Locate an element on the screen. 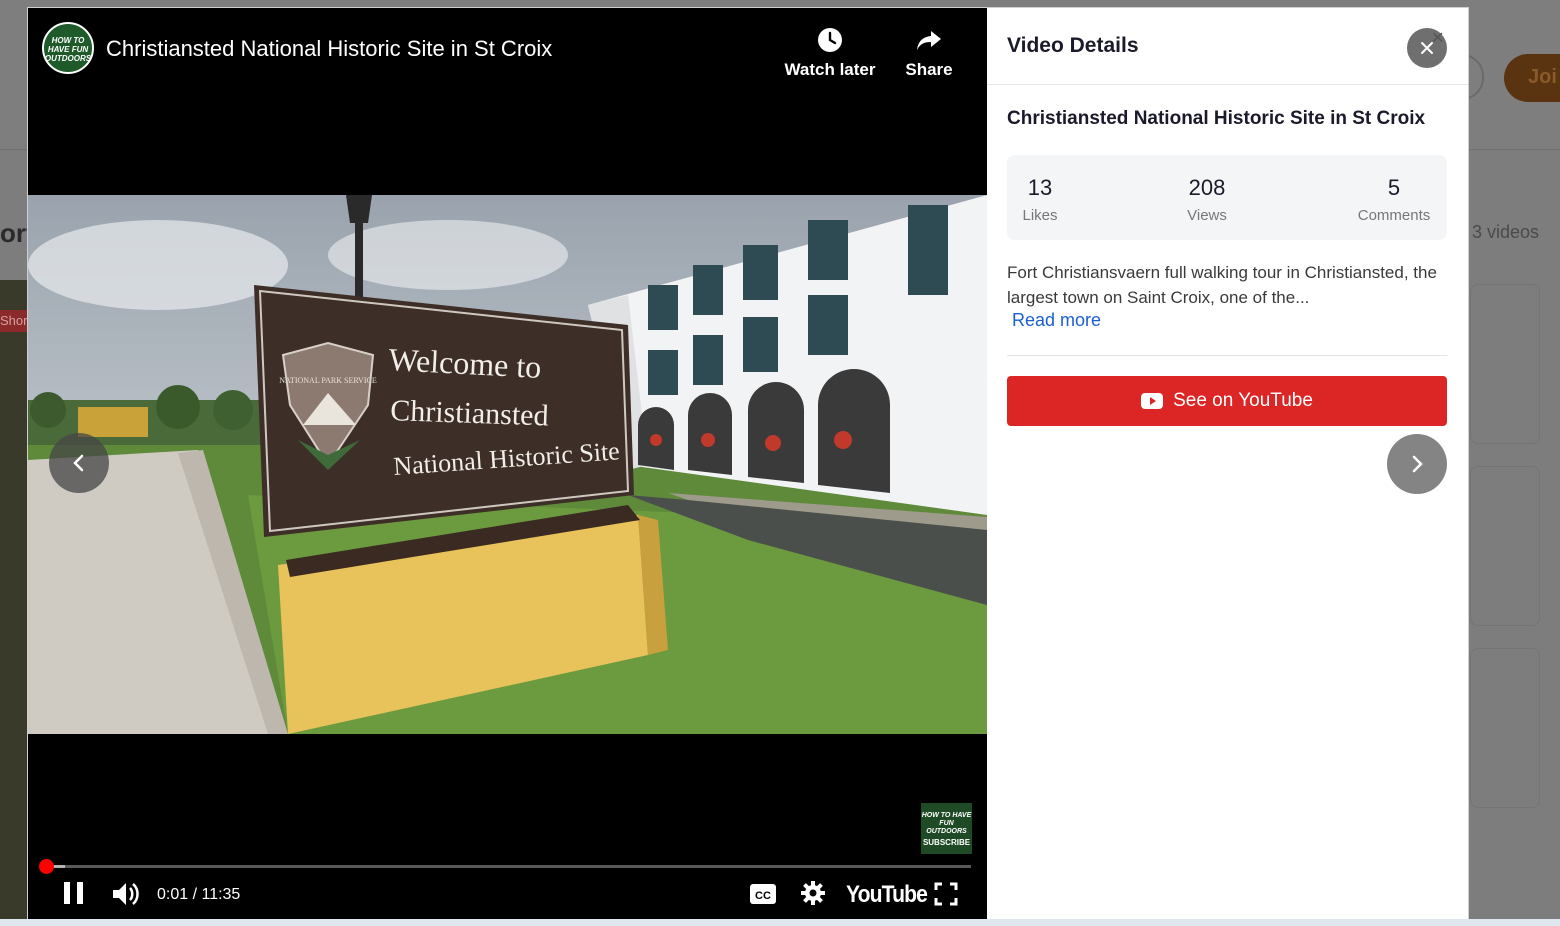 The width and height of the screenshot is (1560, 926). see-on-youtube-label: See on YouTube is located at coordinates (1243, 400).